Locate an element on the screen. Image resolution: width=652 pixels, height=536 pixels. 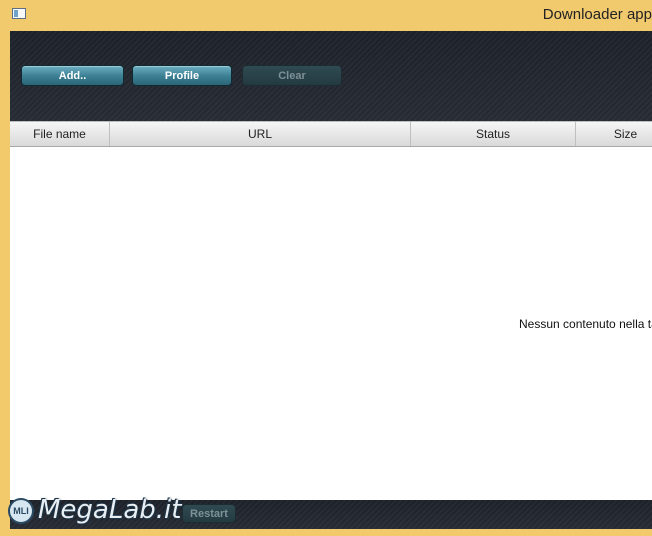
column-header-file-name: File name is located at coordinates (60, 134).